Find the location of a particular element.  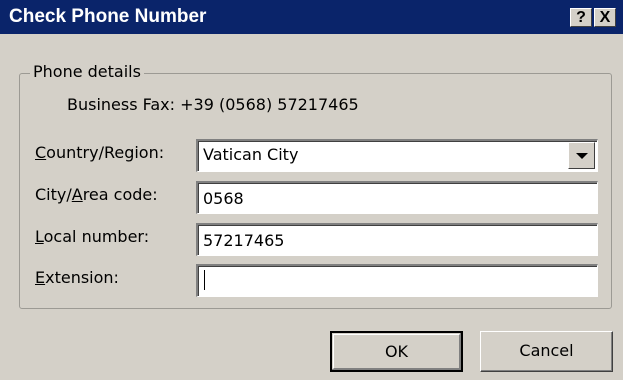

dialog-title: Check Phone Number is located at coordinates (108, 16).